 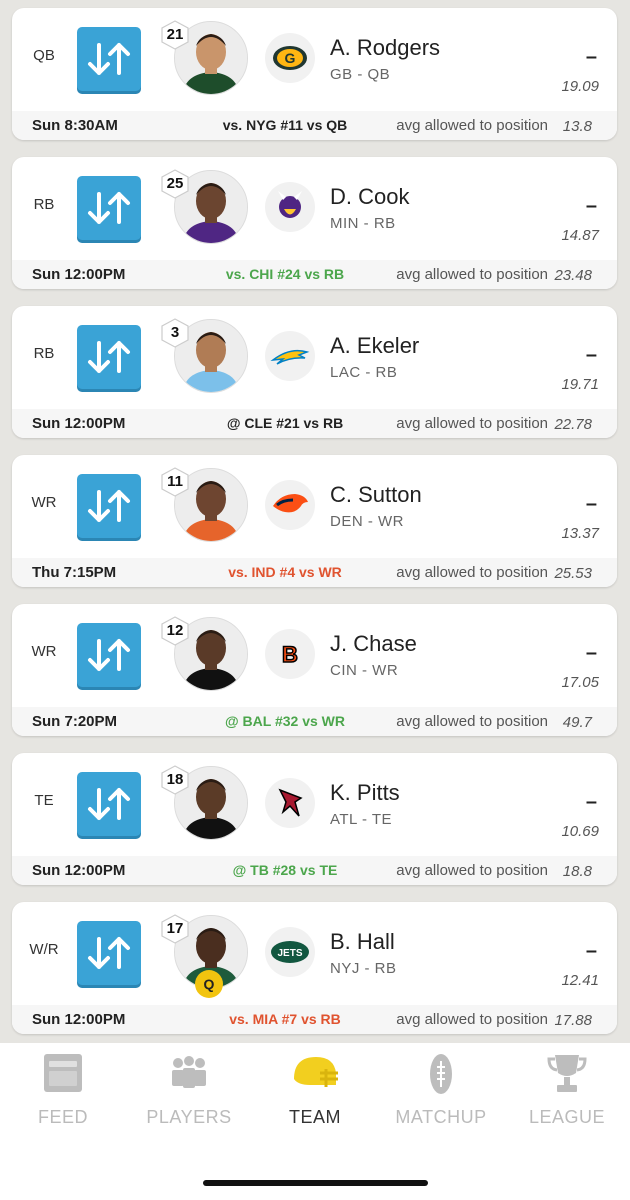 What do you see at coordinates (285, 572) in the screenshot?
I see `opponent-matchup: vs. IND #4 vs WR` at bounding box center [285, 572].